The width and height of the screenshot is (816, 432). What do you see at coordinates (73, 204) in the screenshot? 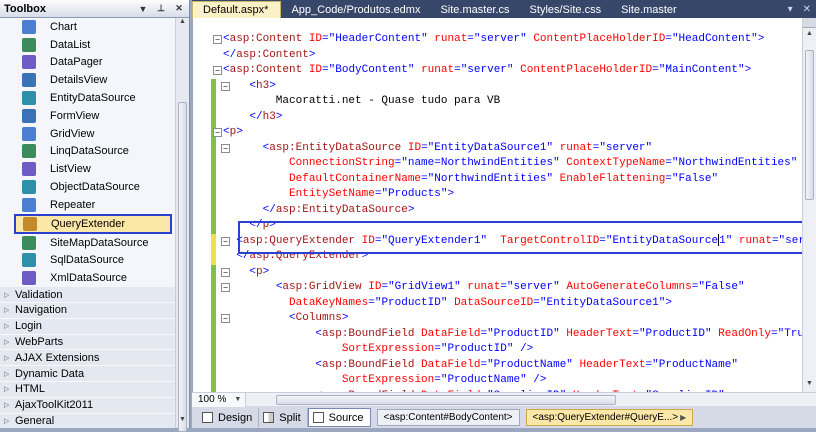
I see `toolbox-item-label: Repeater` at bounding box center [73, 204].